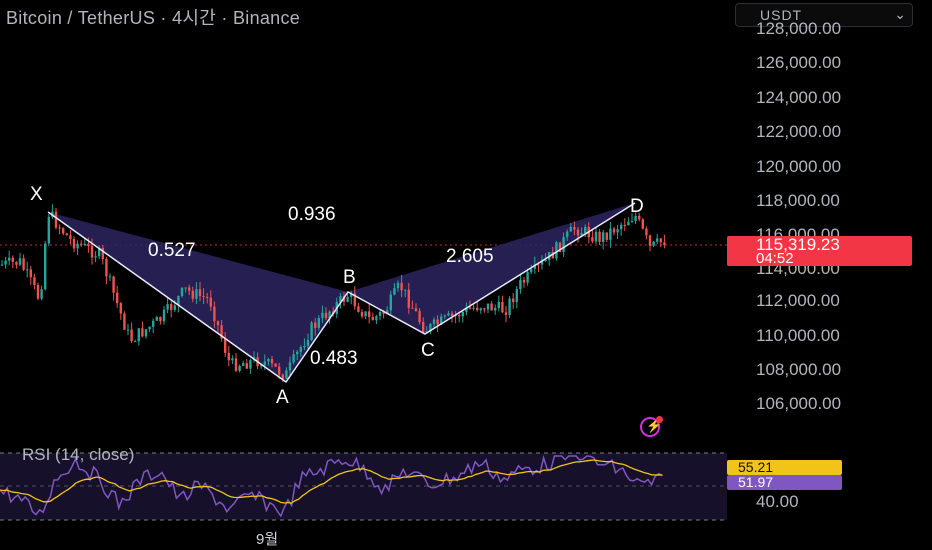  I want to click on rsi-signal-value-tag: 55.21, so click(784, 467).